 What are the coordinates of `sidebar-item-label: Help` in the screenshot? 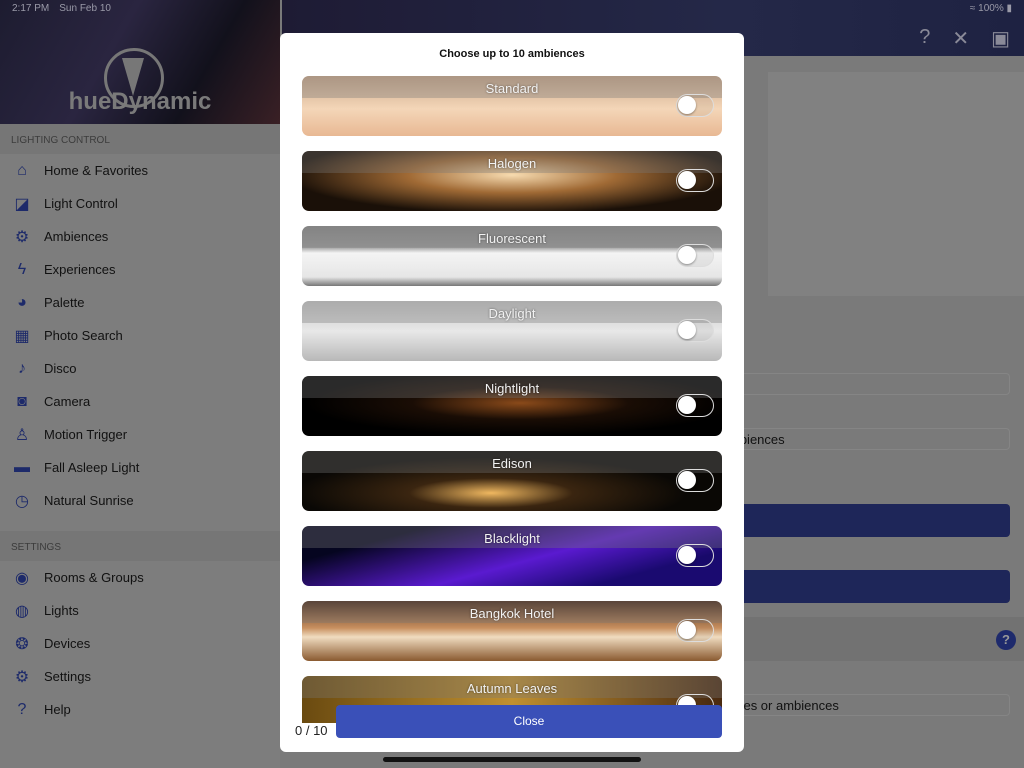 It's located at (57, 709).